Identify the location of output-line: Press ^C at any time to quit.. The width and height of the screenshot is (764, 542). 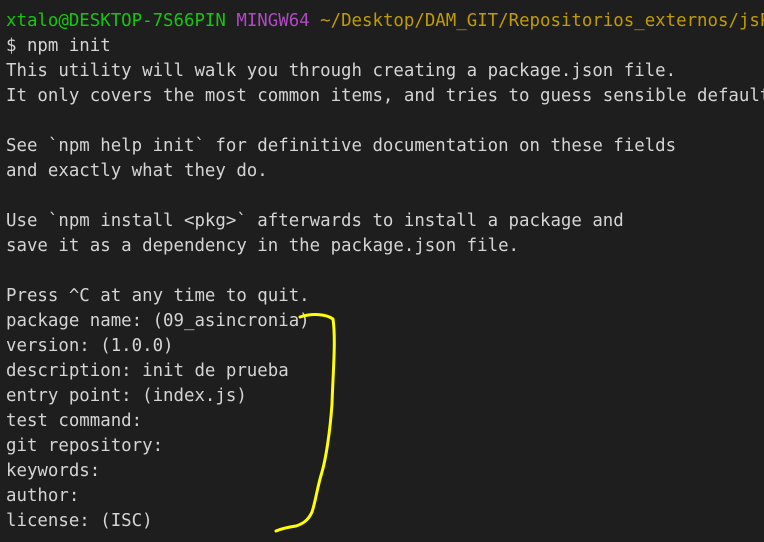
(158, 296).